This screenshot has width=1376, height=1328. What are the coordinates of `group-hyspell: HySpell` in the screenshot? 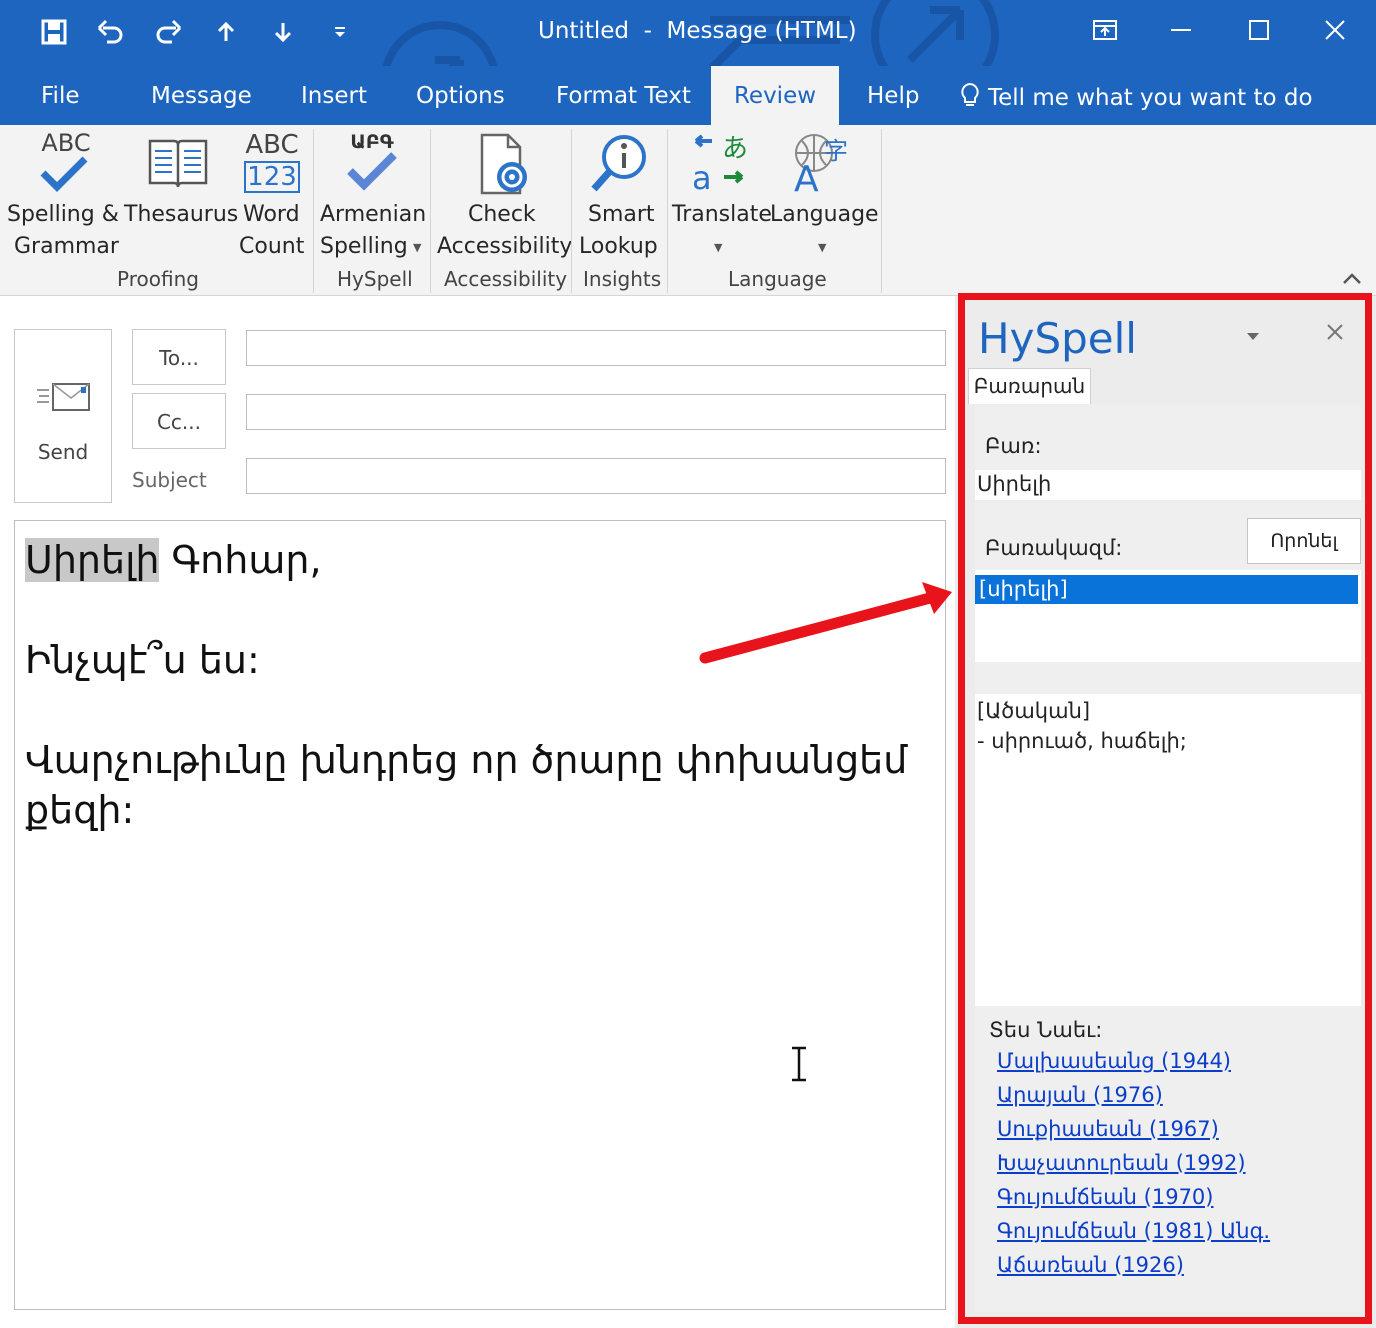 It's located at (375, 279).